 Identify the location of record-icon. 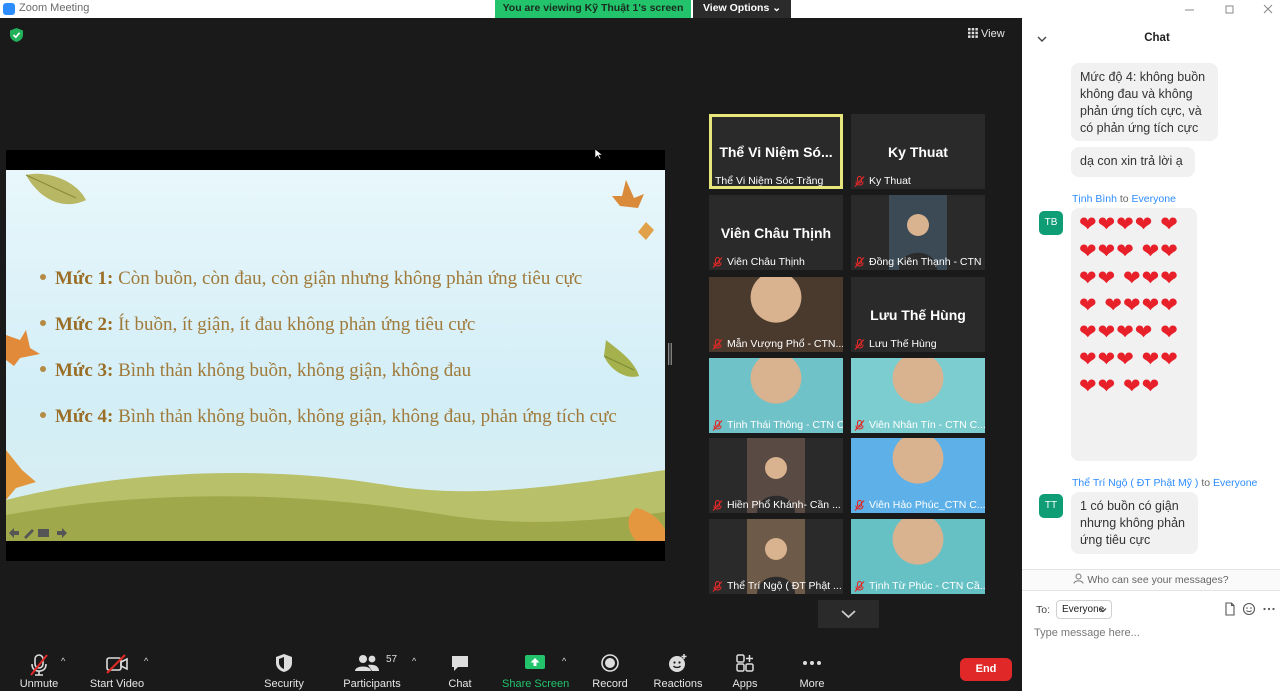
(610, 663).